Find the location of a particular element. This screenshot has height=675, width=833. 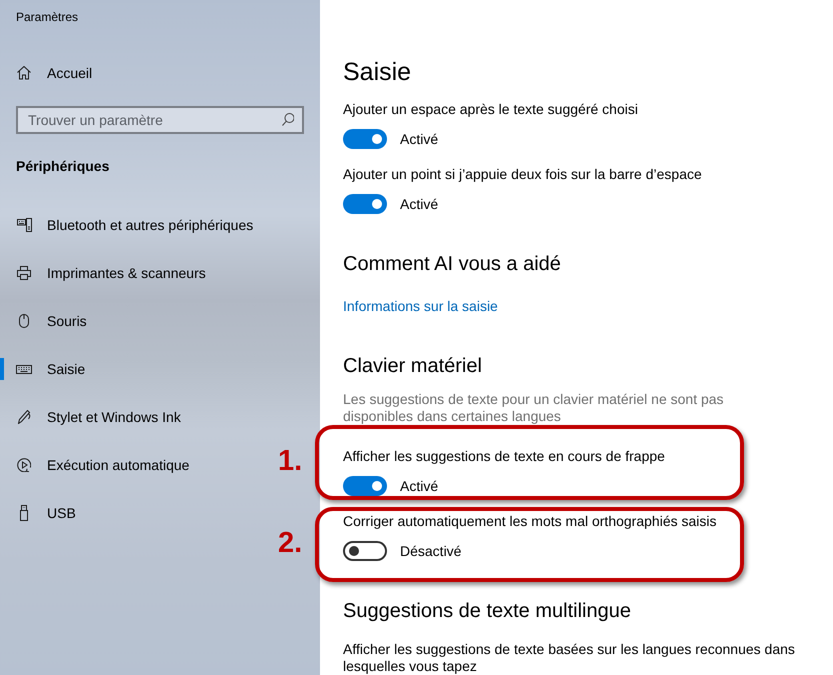

window-title: Paramètres is located at coordinates (47, 17).